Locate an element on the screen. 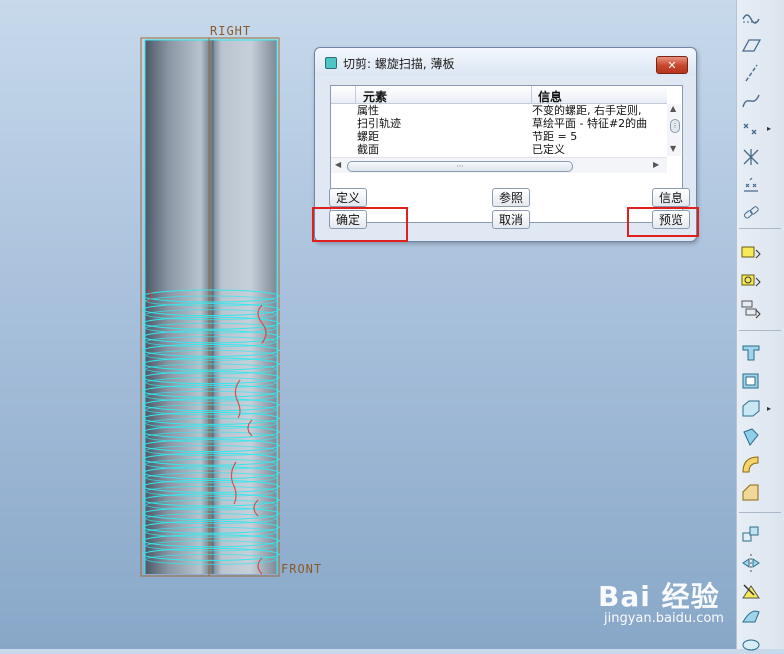 Image resolution: width=784 pixels, height=654 pixels. extrude-icon is located at coordinates (751, 353).